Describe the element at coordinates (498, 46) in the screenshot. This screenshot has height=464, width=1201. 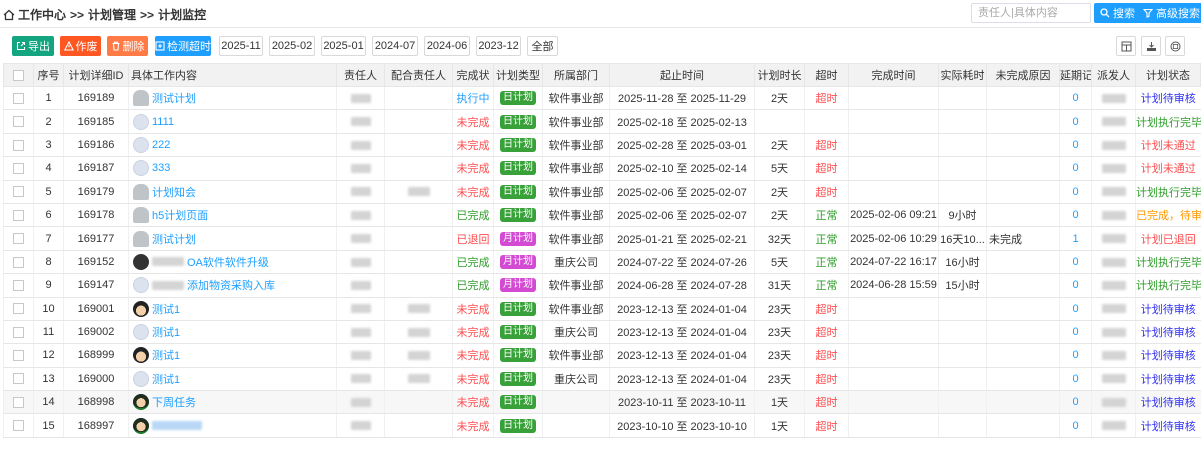
I see `filter-2023-12: 2023-12` at that location.